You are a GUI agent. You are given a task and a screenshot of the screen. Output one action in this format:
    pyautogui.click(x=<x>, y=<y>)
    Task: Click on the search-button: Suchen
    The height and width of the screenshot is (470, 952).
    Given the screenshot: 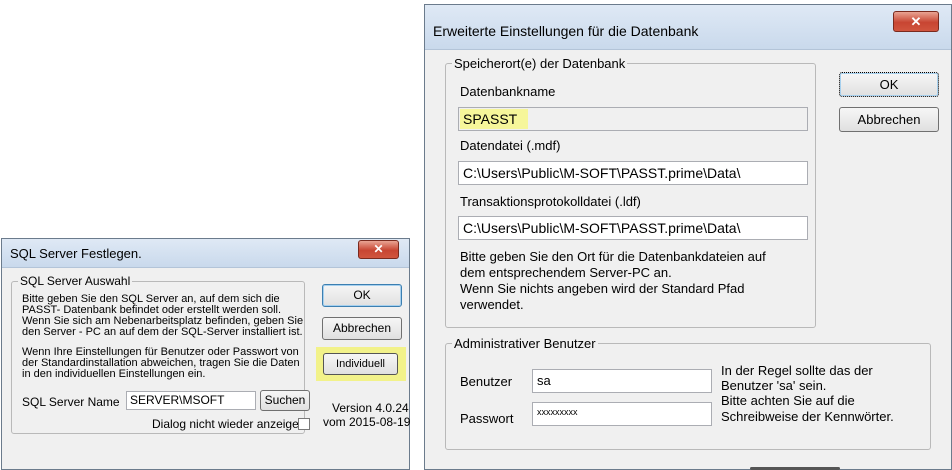 What is the action you would take?
    pyautogui.click(x=285, y=400)
    